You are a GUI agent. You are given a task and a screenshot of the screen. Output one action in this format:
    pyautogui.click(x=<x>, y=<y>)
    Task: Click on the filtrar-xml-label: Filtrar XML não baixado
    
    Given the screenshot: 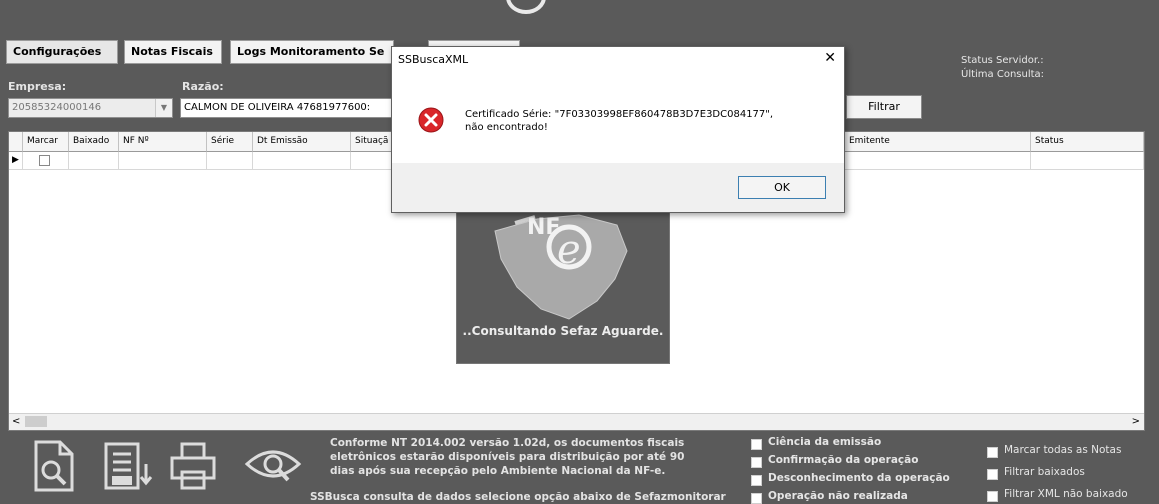 What is the action you would take?
    pyautogui.click(x=1066, y=494)
    